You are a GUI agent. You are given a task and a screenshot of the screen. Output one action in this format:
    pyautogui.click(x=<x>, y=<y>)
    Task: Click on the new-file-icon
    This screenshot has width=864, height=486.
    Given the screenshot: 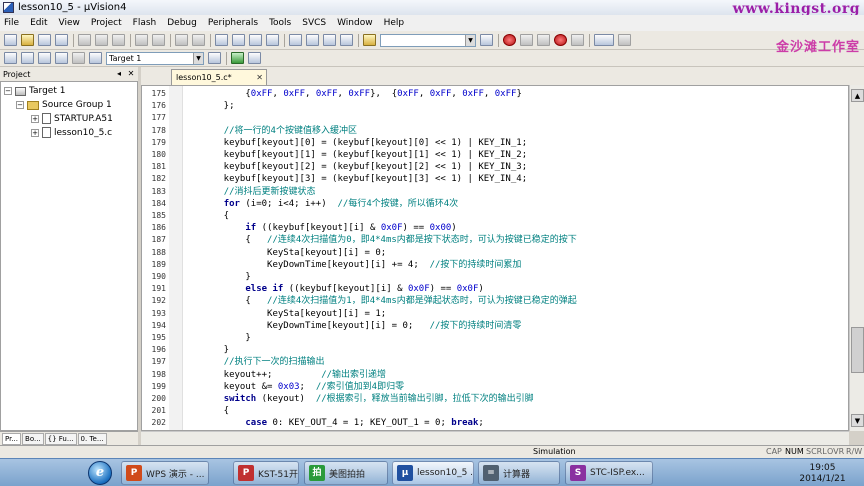 What is the action you would take?
    pyautogui.click(x=10, y=40)
    